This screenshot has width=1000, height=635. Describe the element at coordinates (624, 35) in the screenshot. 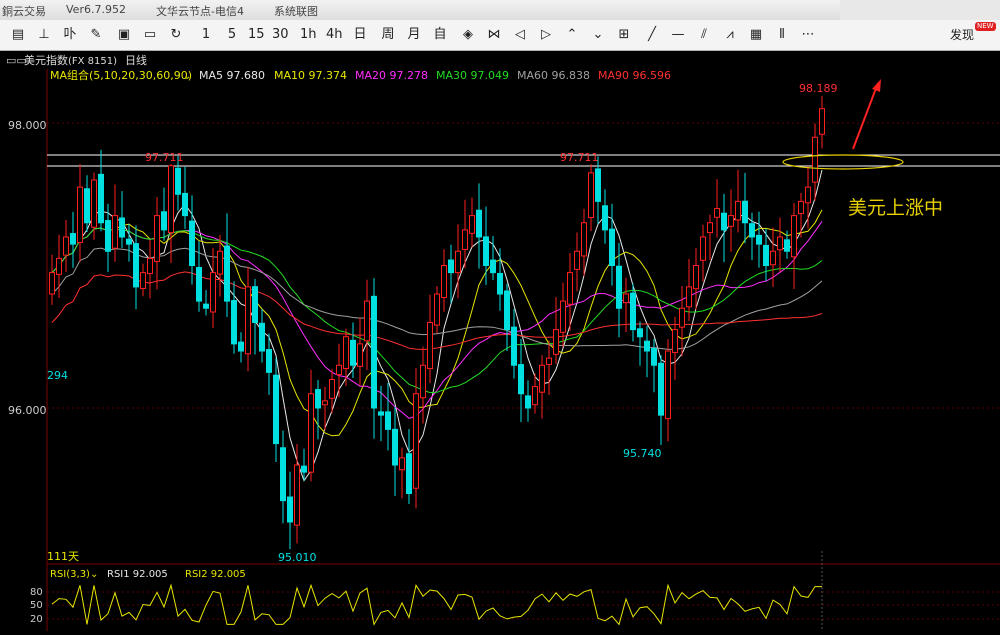

I see `layout-icon: ⊞` at that location.